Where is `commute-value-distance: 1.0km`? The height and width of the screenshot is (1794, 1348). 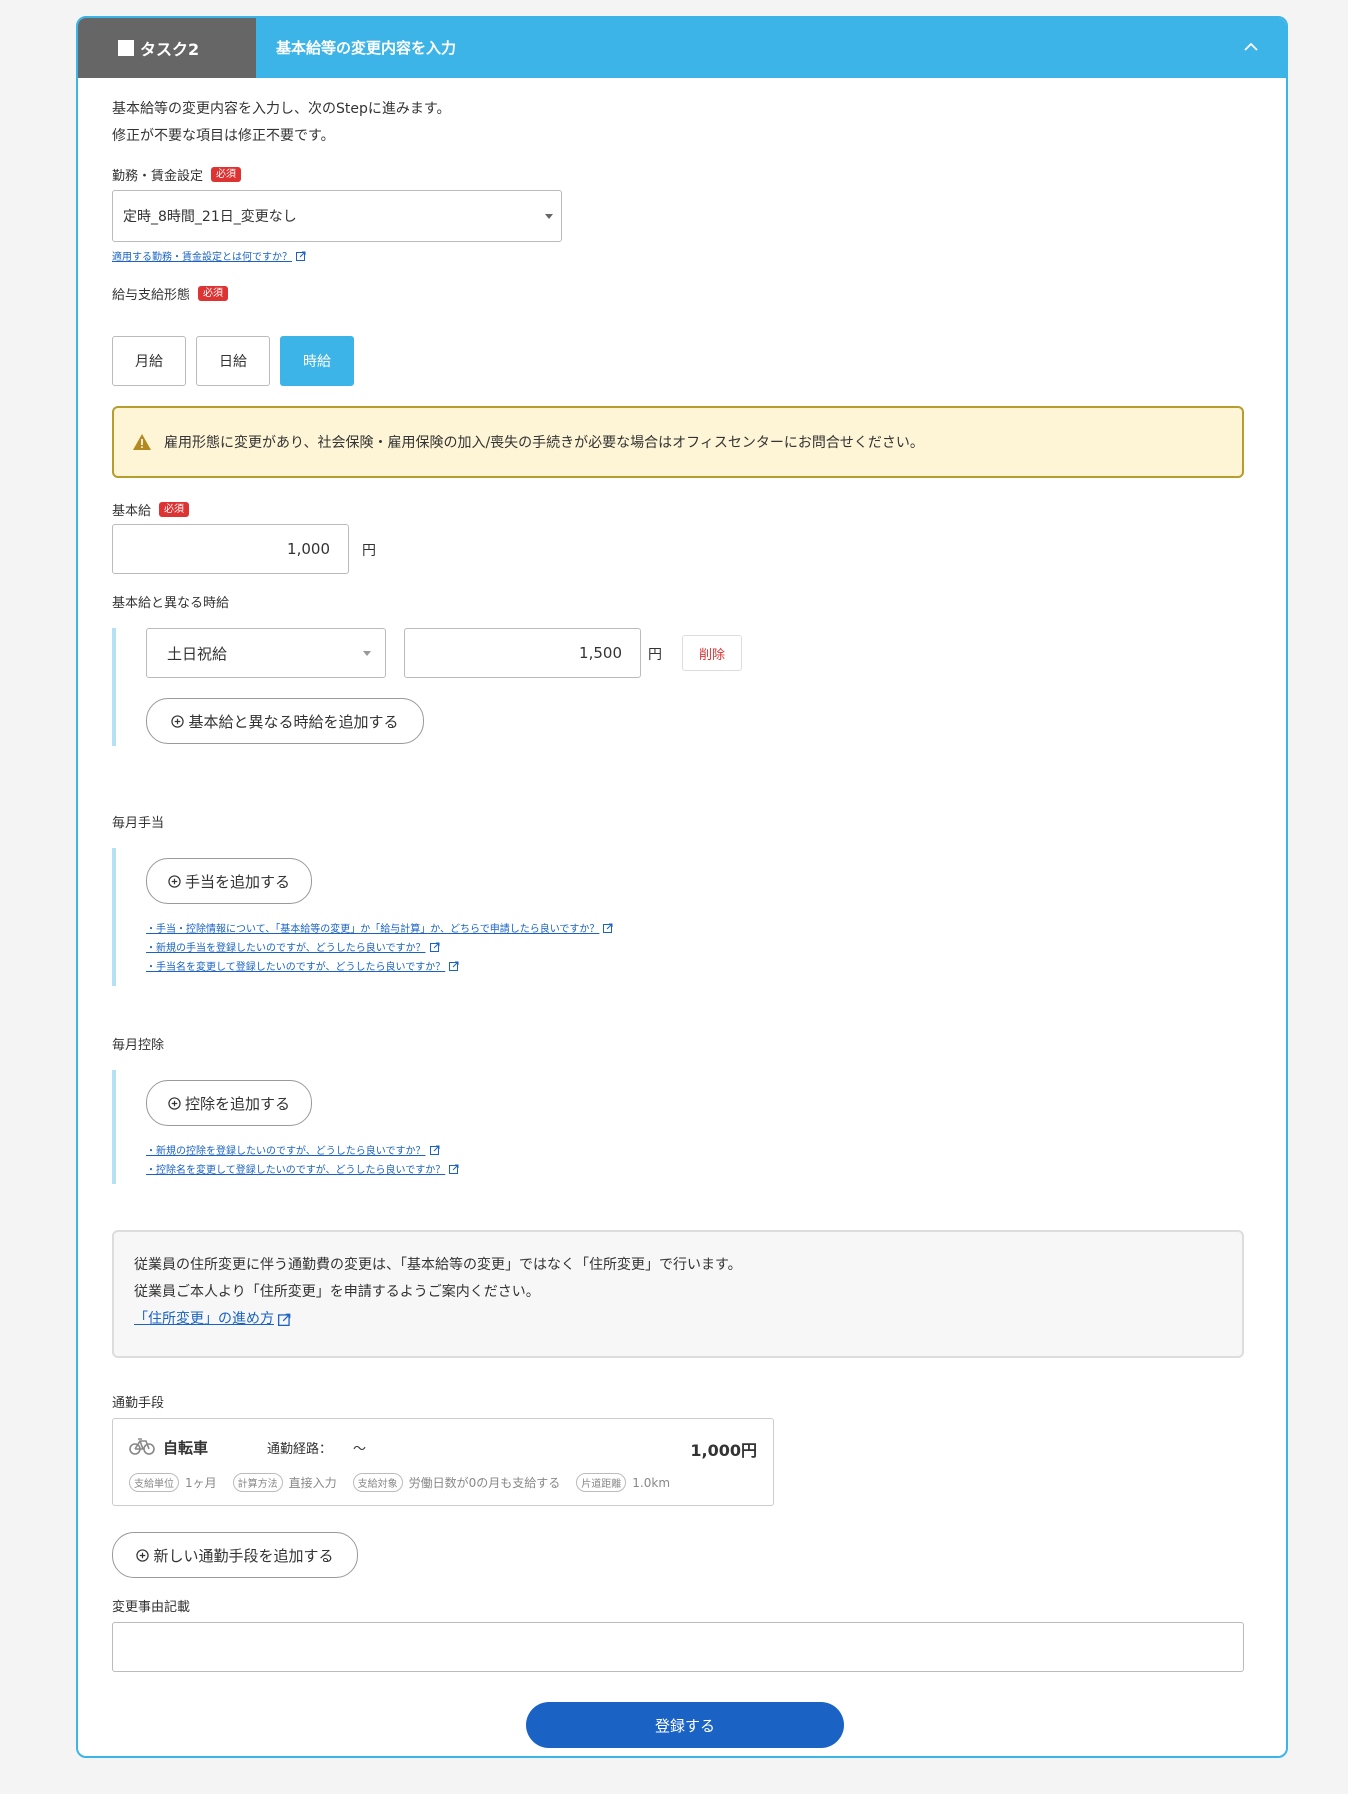 commute-value-distance: 1.0km is located at coordinates (651, 1482).